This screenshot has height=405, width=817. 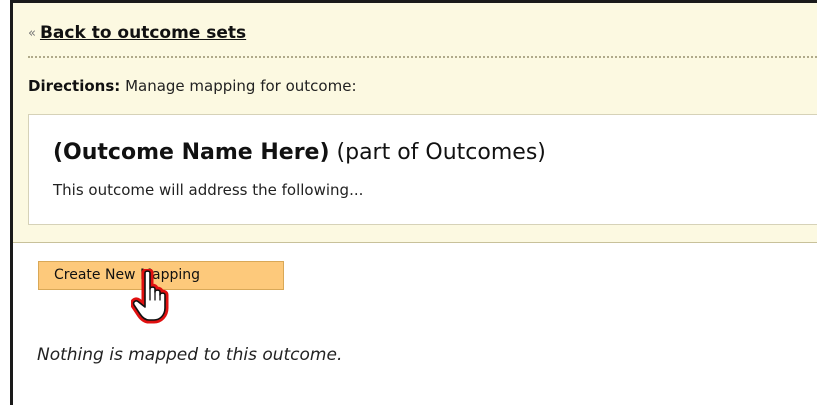 What do you see at coordinates (143, 33) in the screenshot?
I see `back-to-outcome-sets-link: Back to outcome sets` at bounding box center [143, 33].